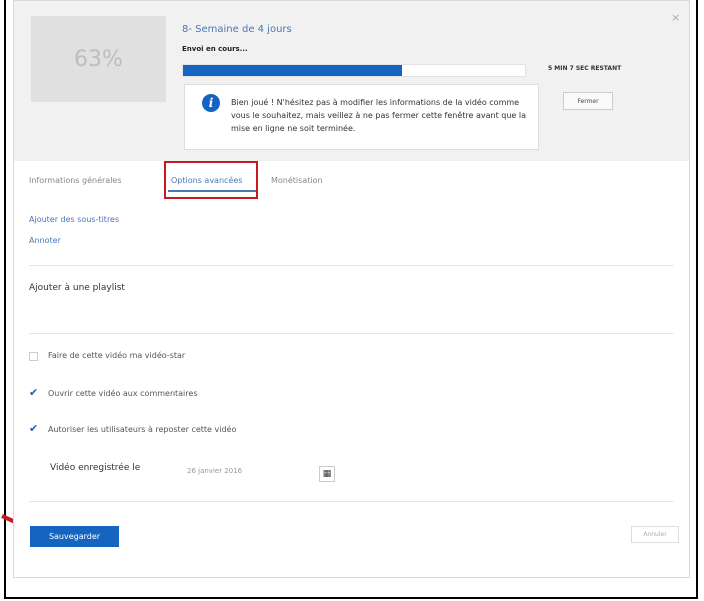 This screenshot has height=601, width=704. I want to click on calendar-icon: ▦, so click(327, 474).